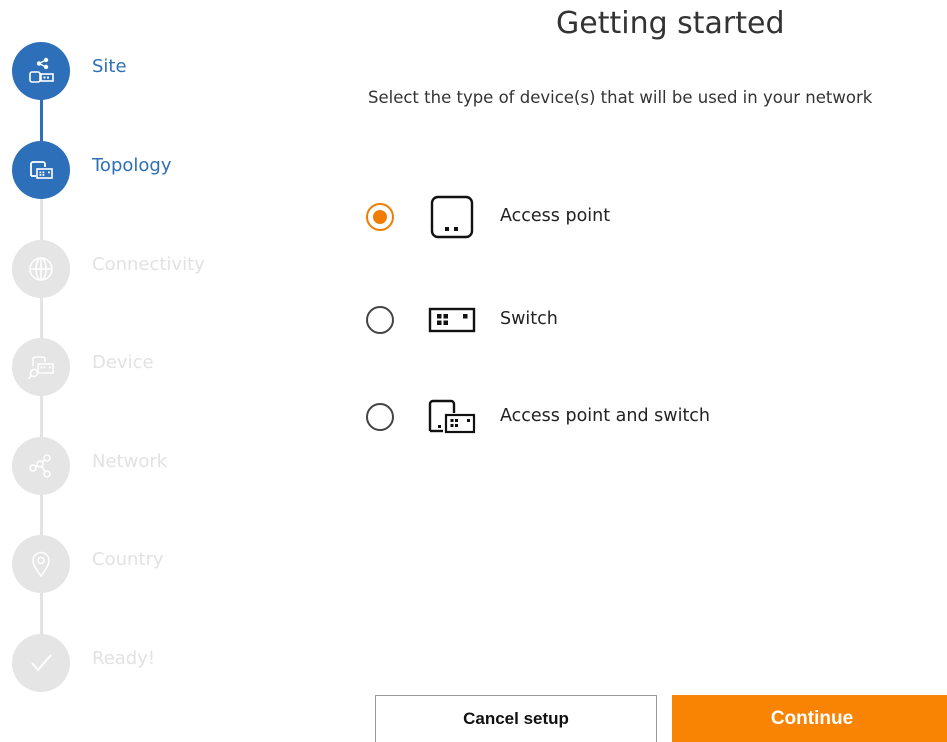  I want to click on step-label-connectivity: Connectivity, so click(148, 264).